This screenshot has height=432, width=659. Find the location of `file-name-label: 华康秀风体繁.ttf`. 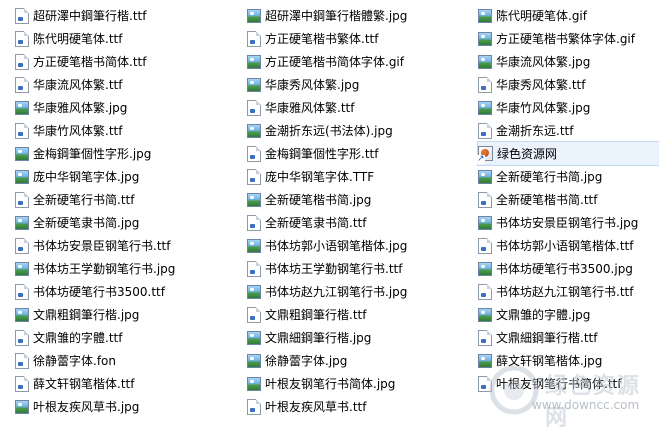

file-name-label: 华康秀风体繁.ttf is located at coordinates (541, 85).